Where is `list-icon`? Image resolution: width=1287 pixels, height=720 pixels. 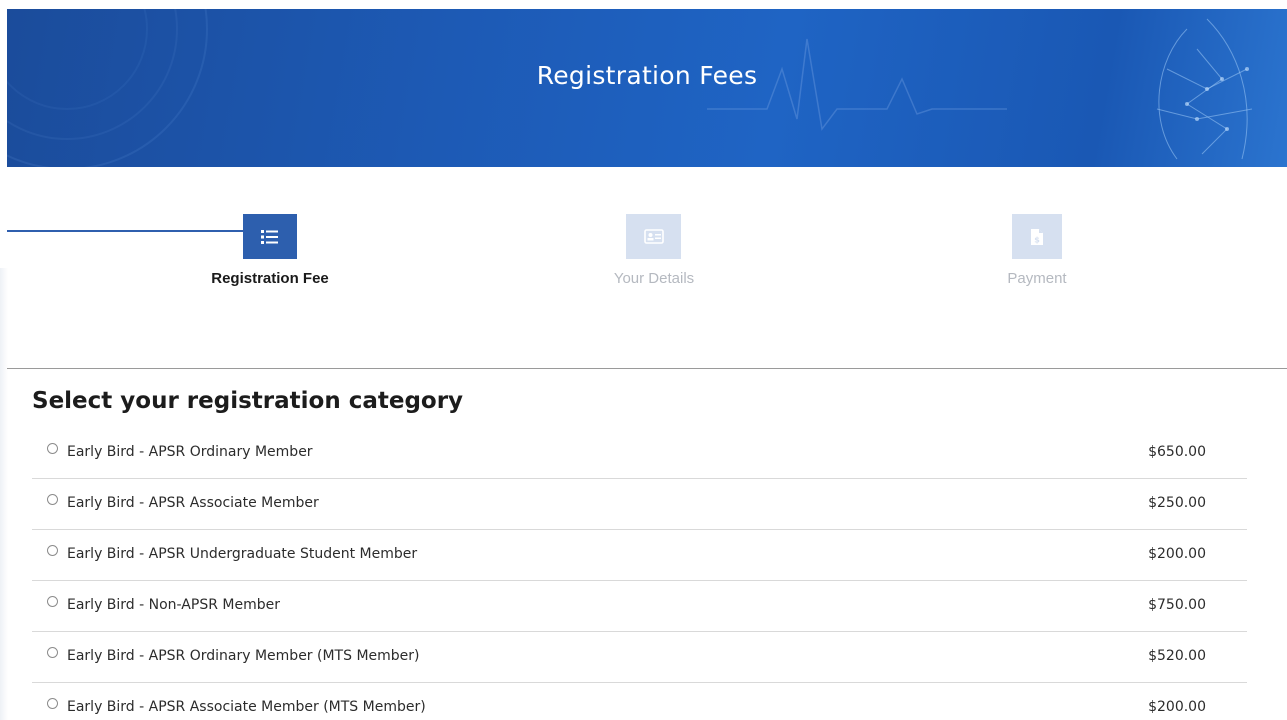 list-icon is located at coordinates (269, 236).